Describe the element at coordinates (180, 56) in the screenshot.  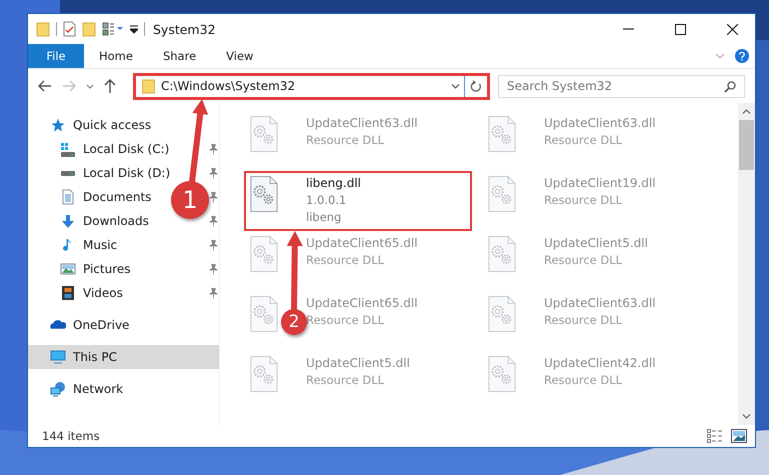
I see `ribbon-tab: Share` at that location.